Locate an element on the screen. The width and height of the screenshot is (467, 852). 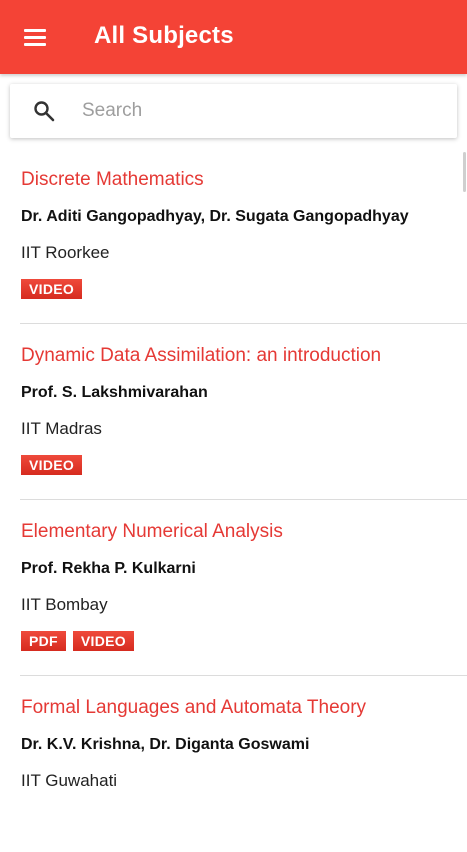
course-professors: Dr. K.V. Krishna, Dr. Diganta Goswami is located at coordinates (165, 744).